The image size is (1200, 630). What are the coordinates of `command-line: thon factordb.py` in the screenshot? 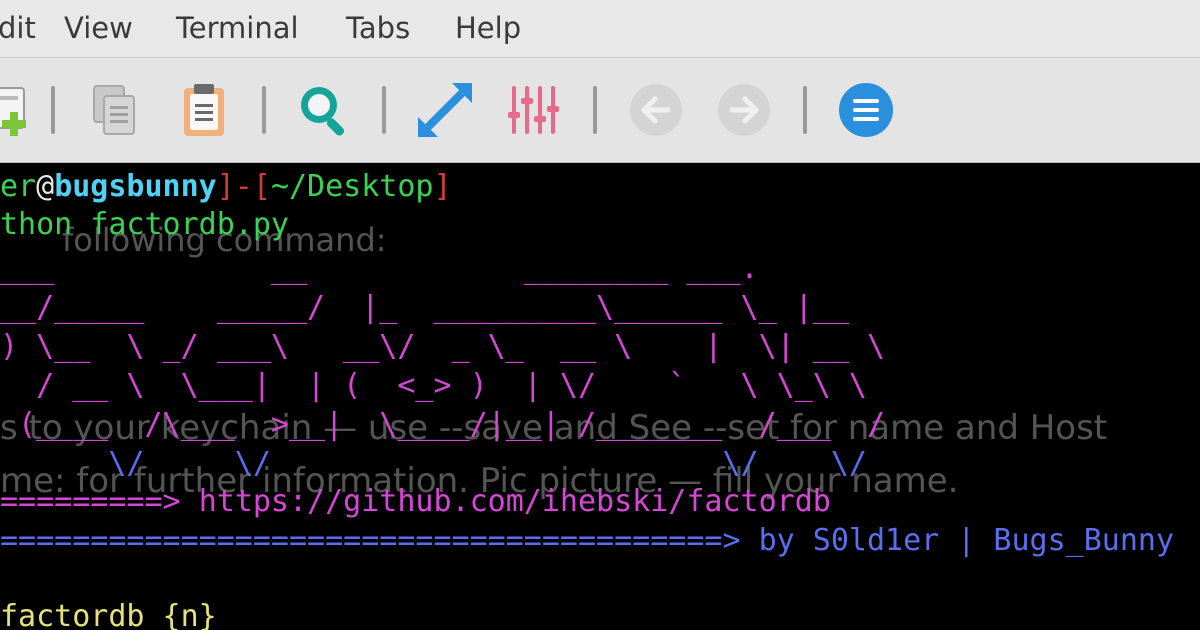 It's located at (144, 224).